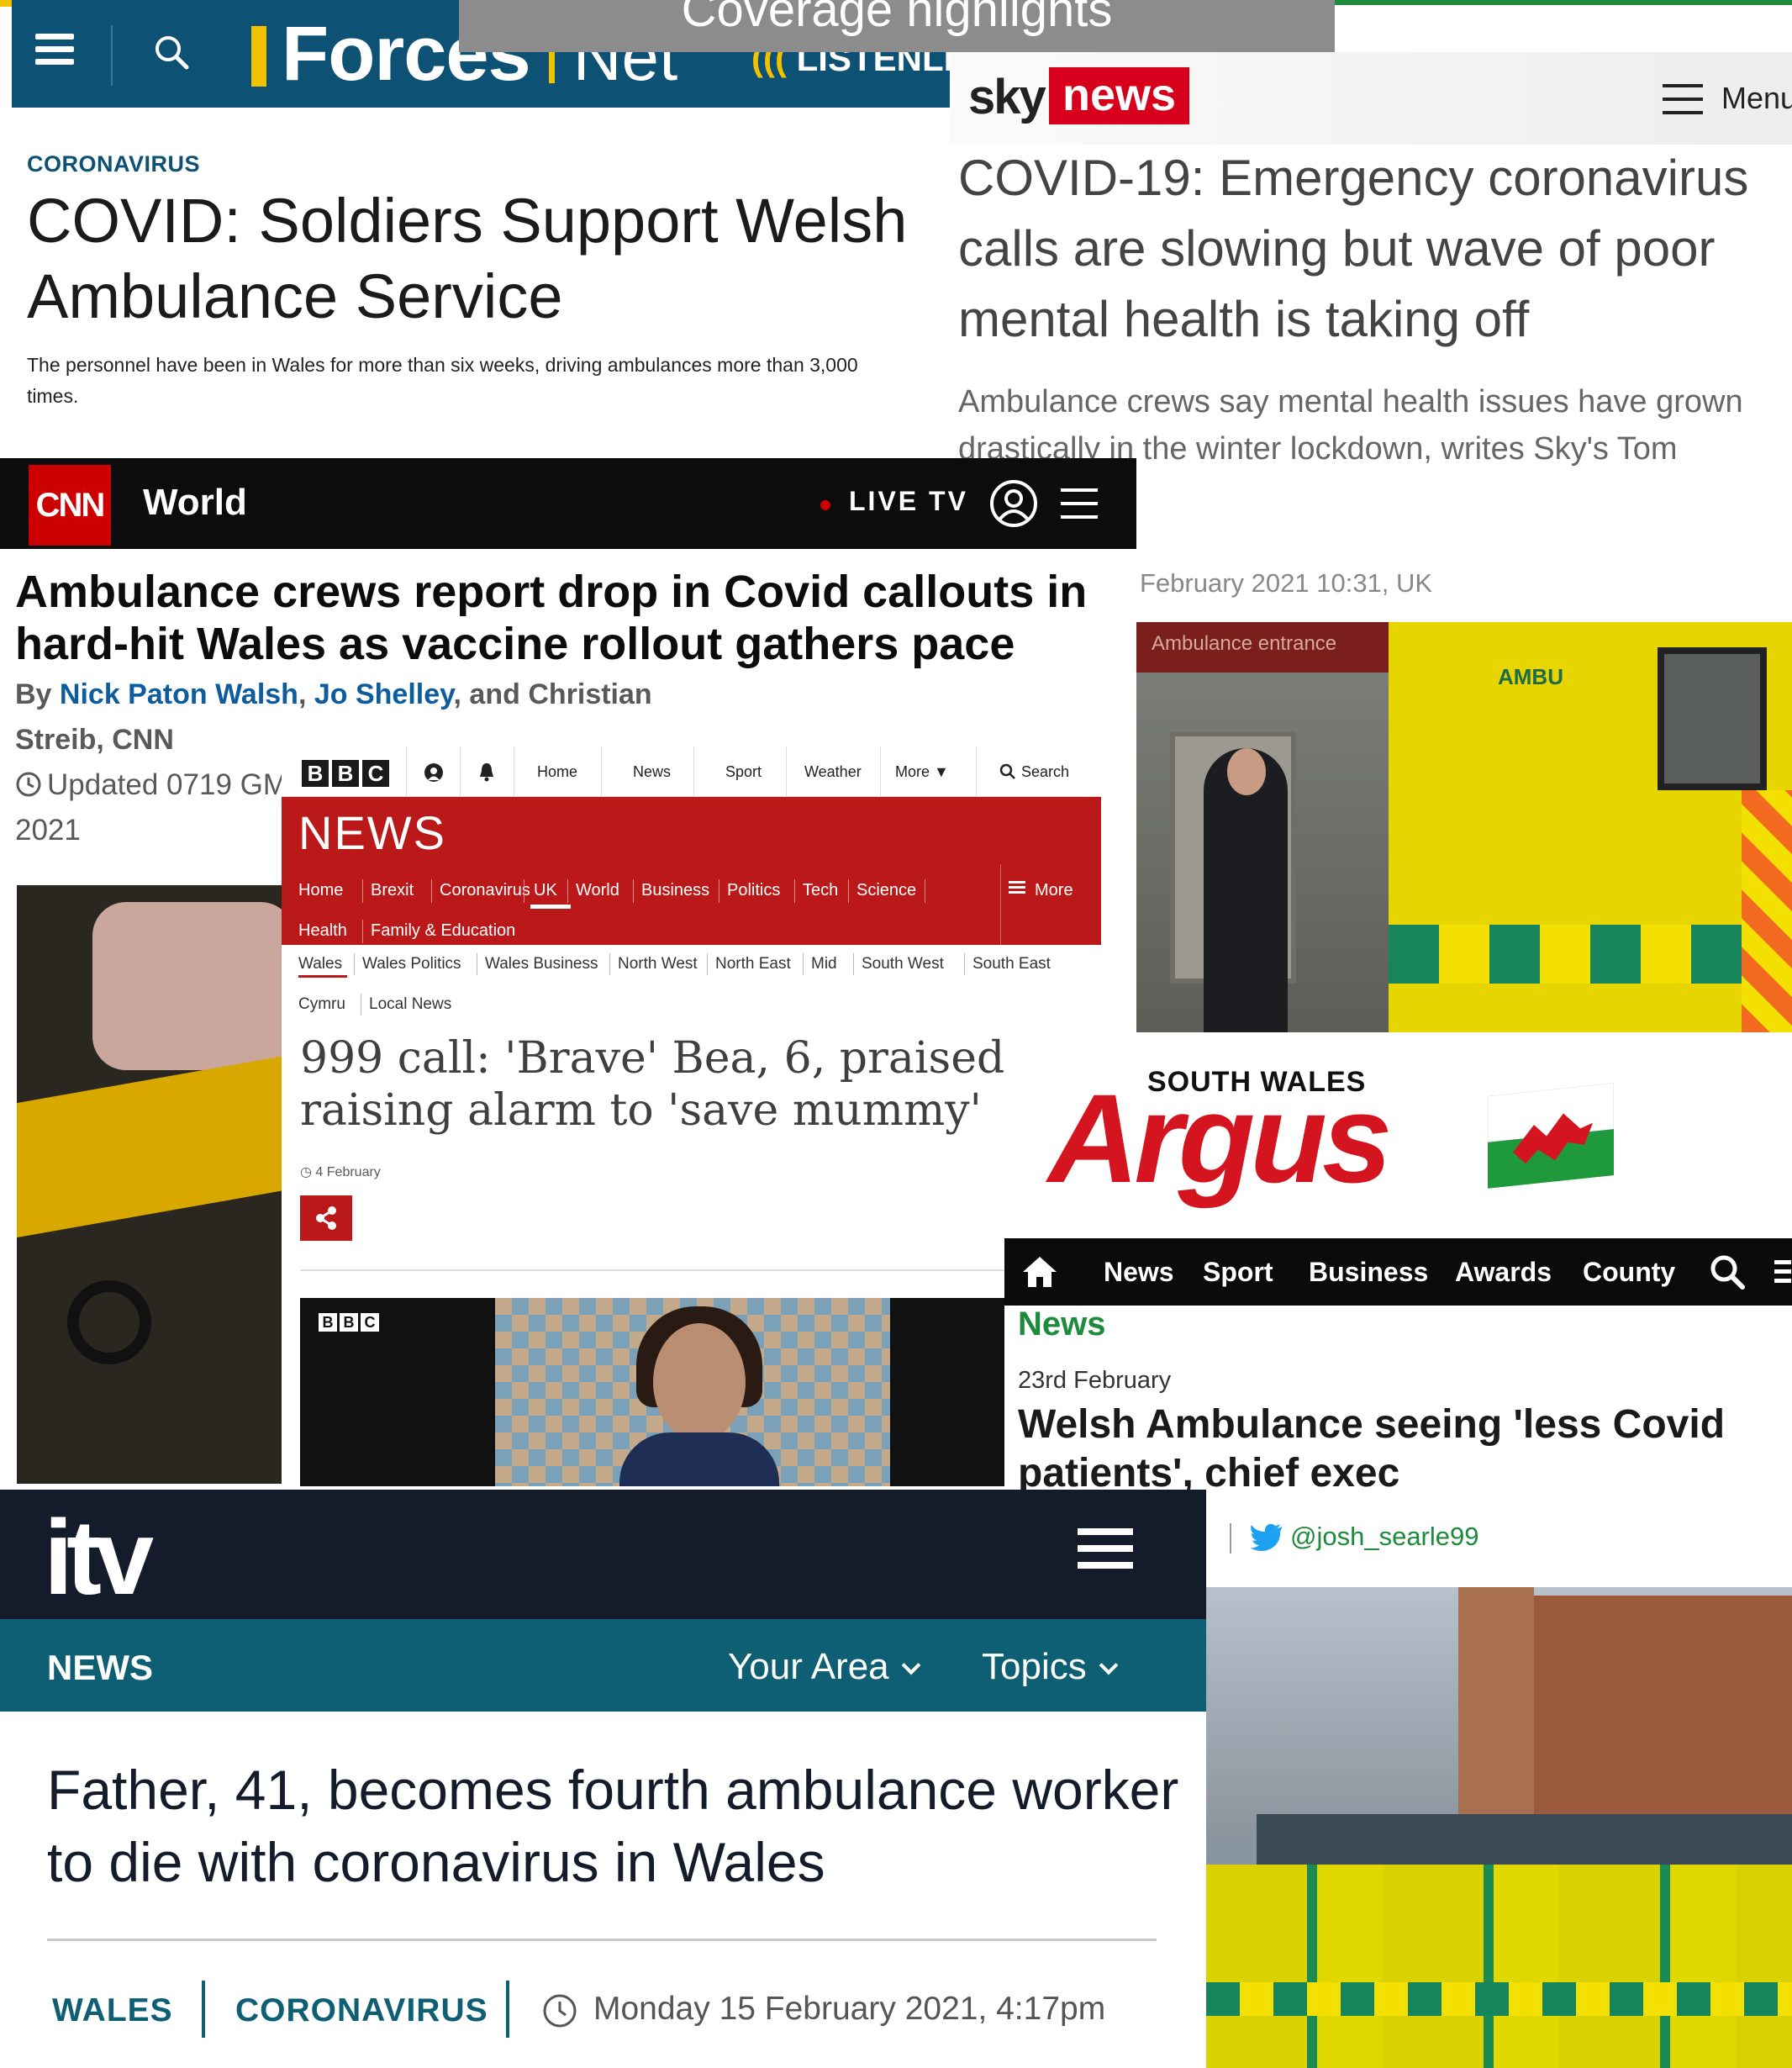  I want to click on green-accent-line, so click(1563, 2).